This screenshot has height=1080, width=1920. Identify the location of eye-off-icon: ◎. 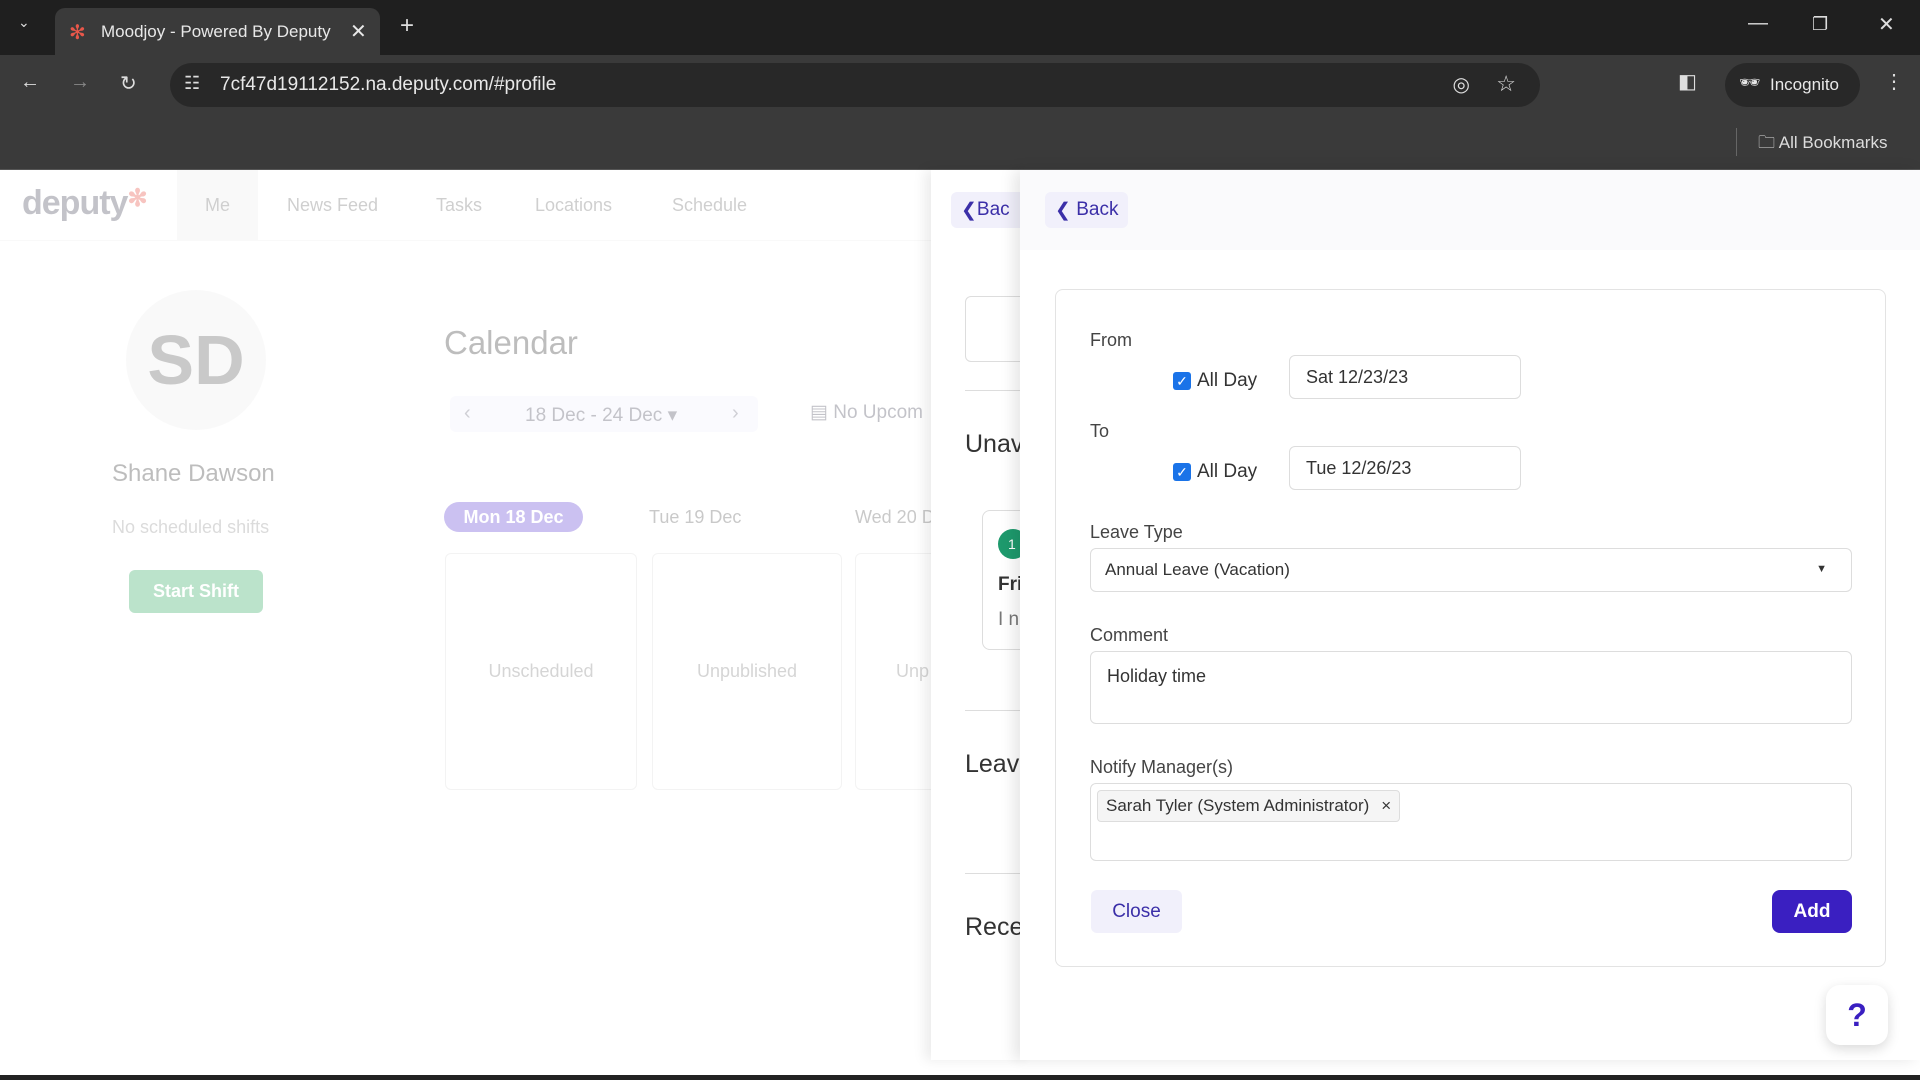
(1461, 84).